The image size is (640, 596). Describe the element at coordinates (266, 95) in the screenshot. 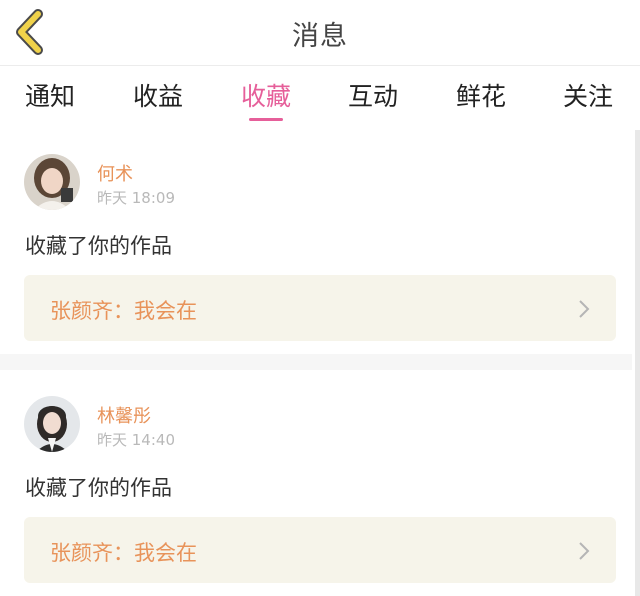

I see `tab-favorites: 收藏` at that location.